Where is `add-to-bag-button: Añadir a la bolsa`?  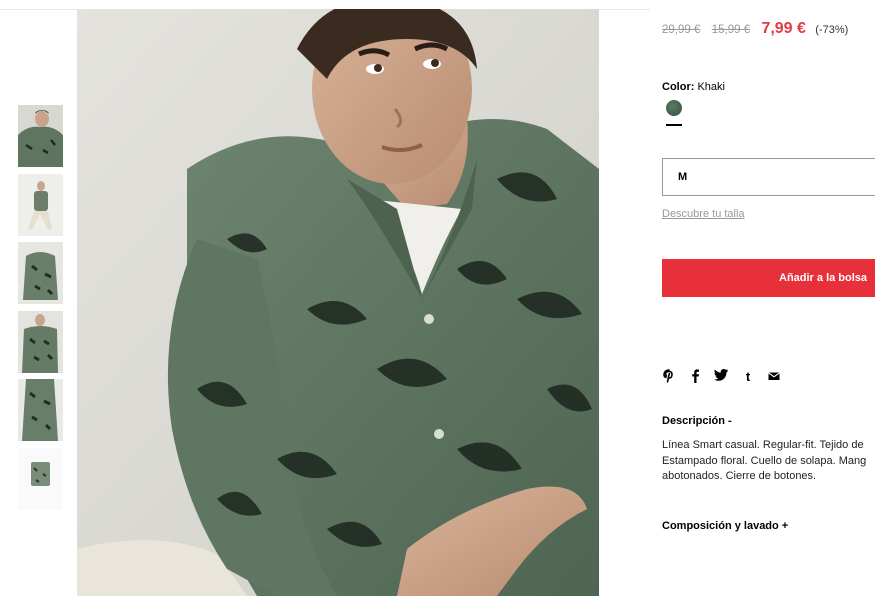 add-to-bag-button: Añadir a la bolsa is located at coordinates (768, 278).